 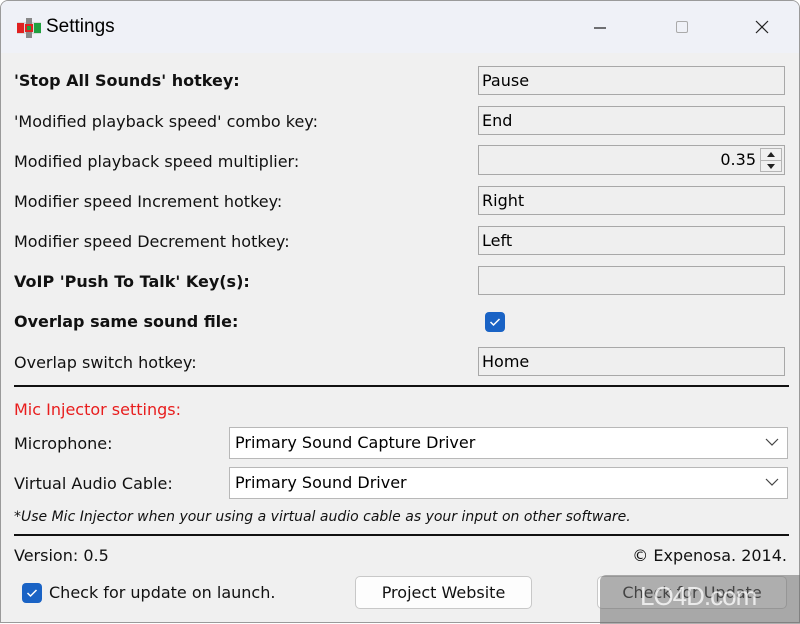 I want to click on close-icon, so click(x=762, y=27).